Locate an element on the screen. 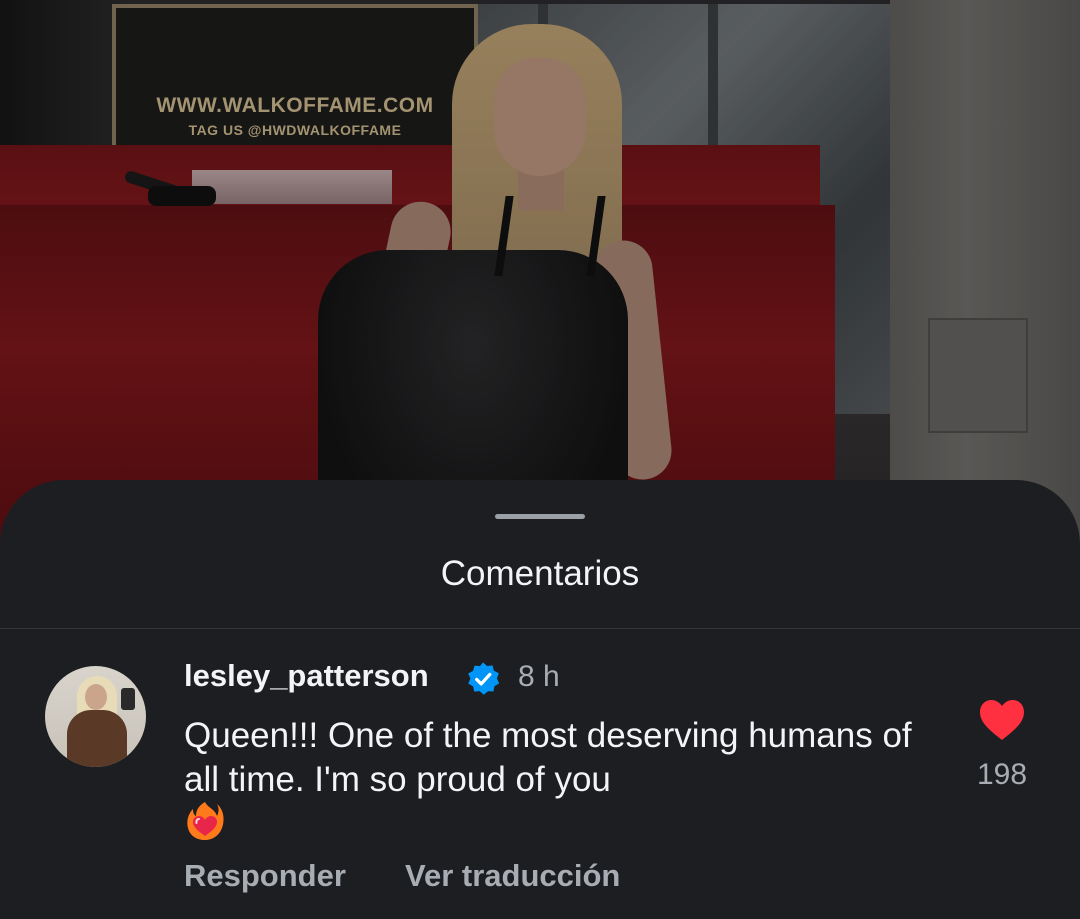  avatar-face is located at coordinates (96, 697).